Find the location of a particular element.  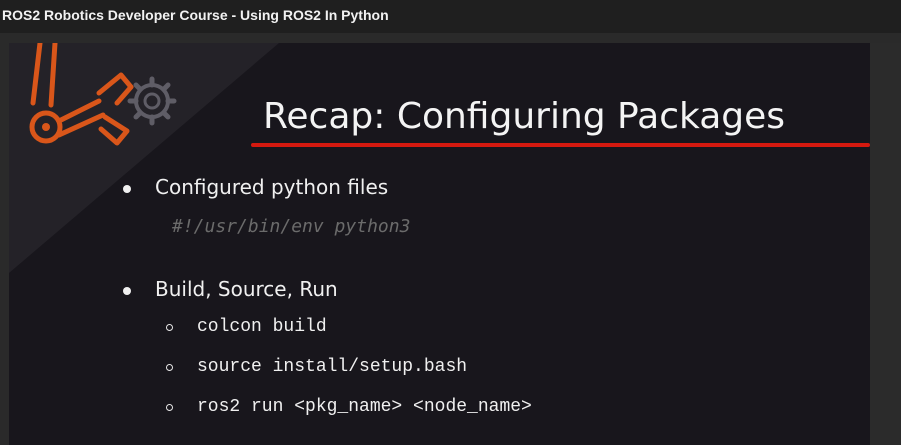

bullet-build-source-run: Build, Source, Run is located at coordinates (246, 289).